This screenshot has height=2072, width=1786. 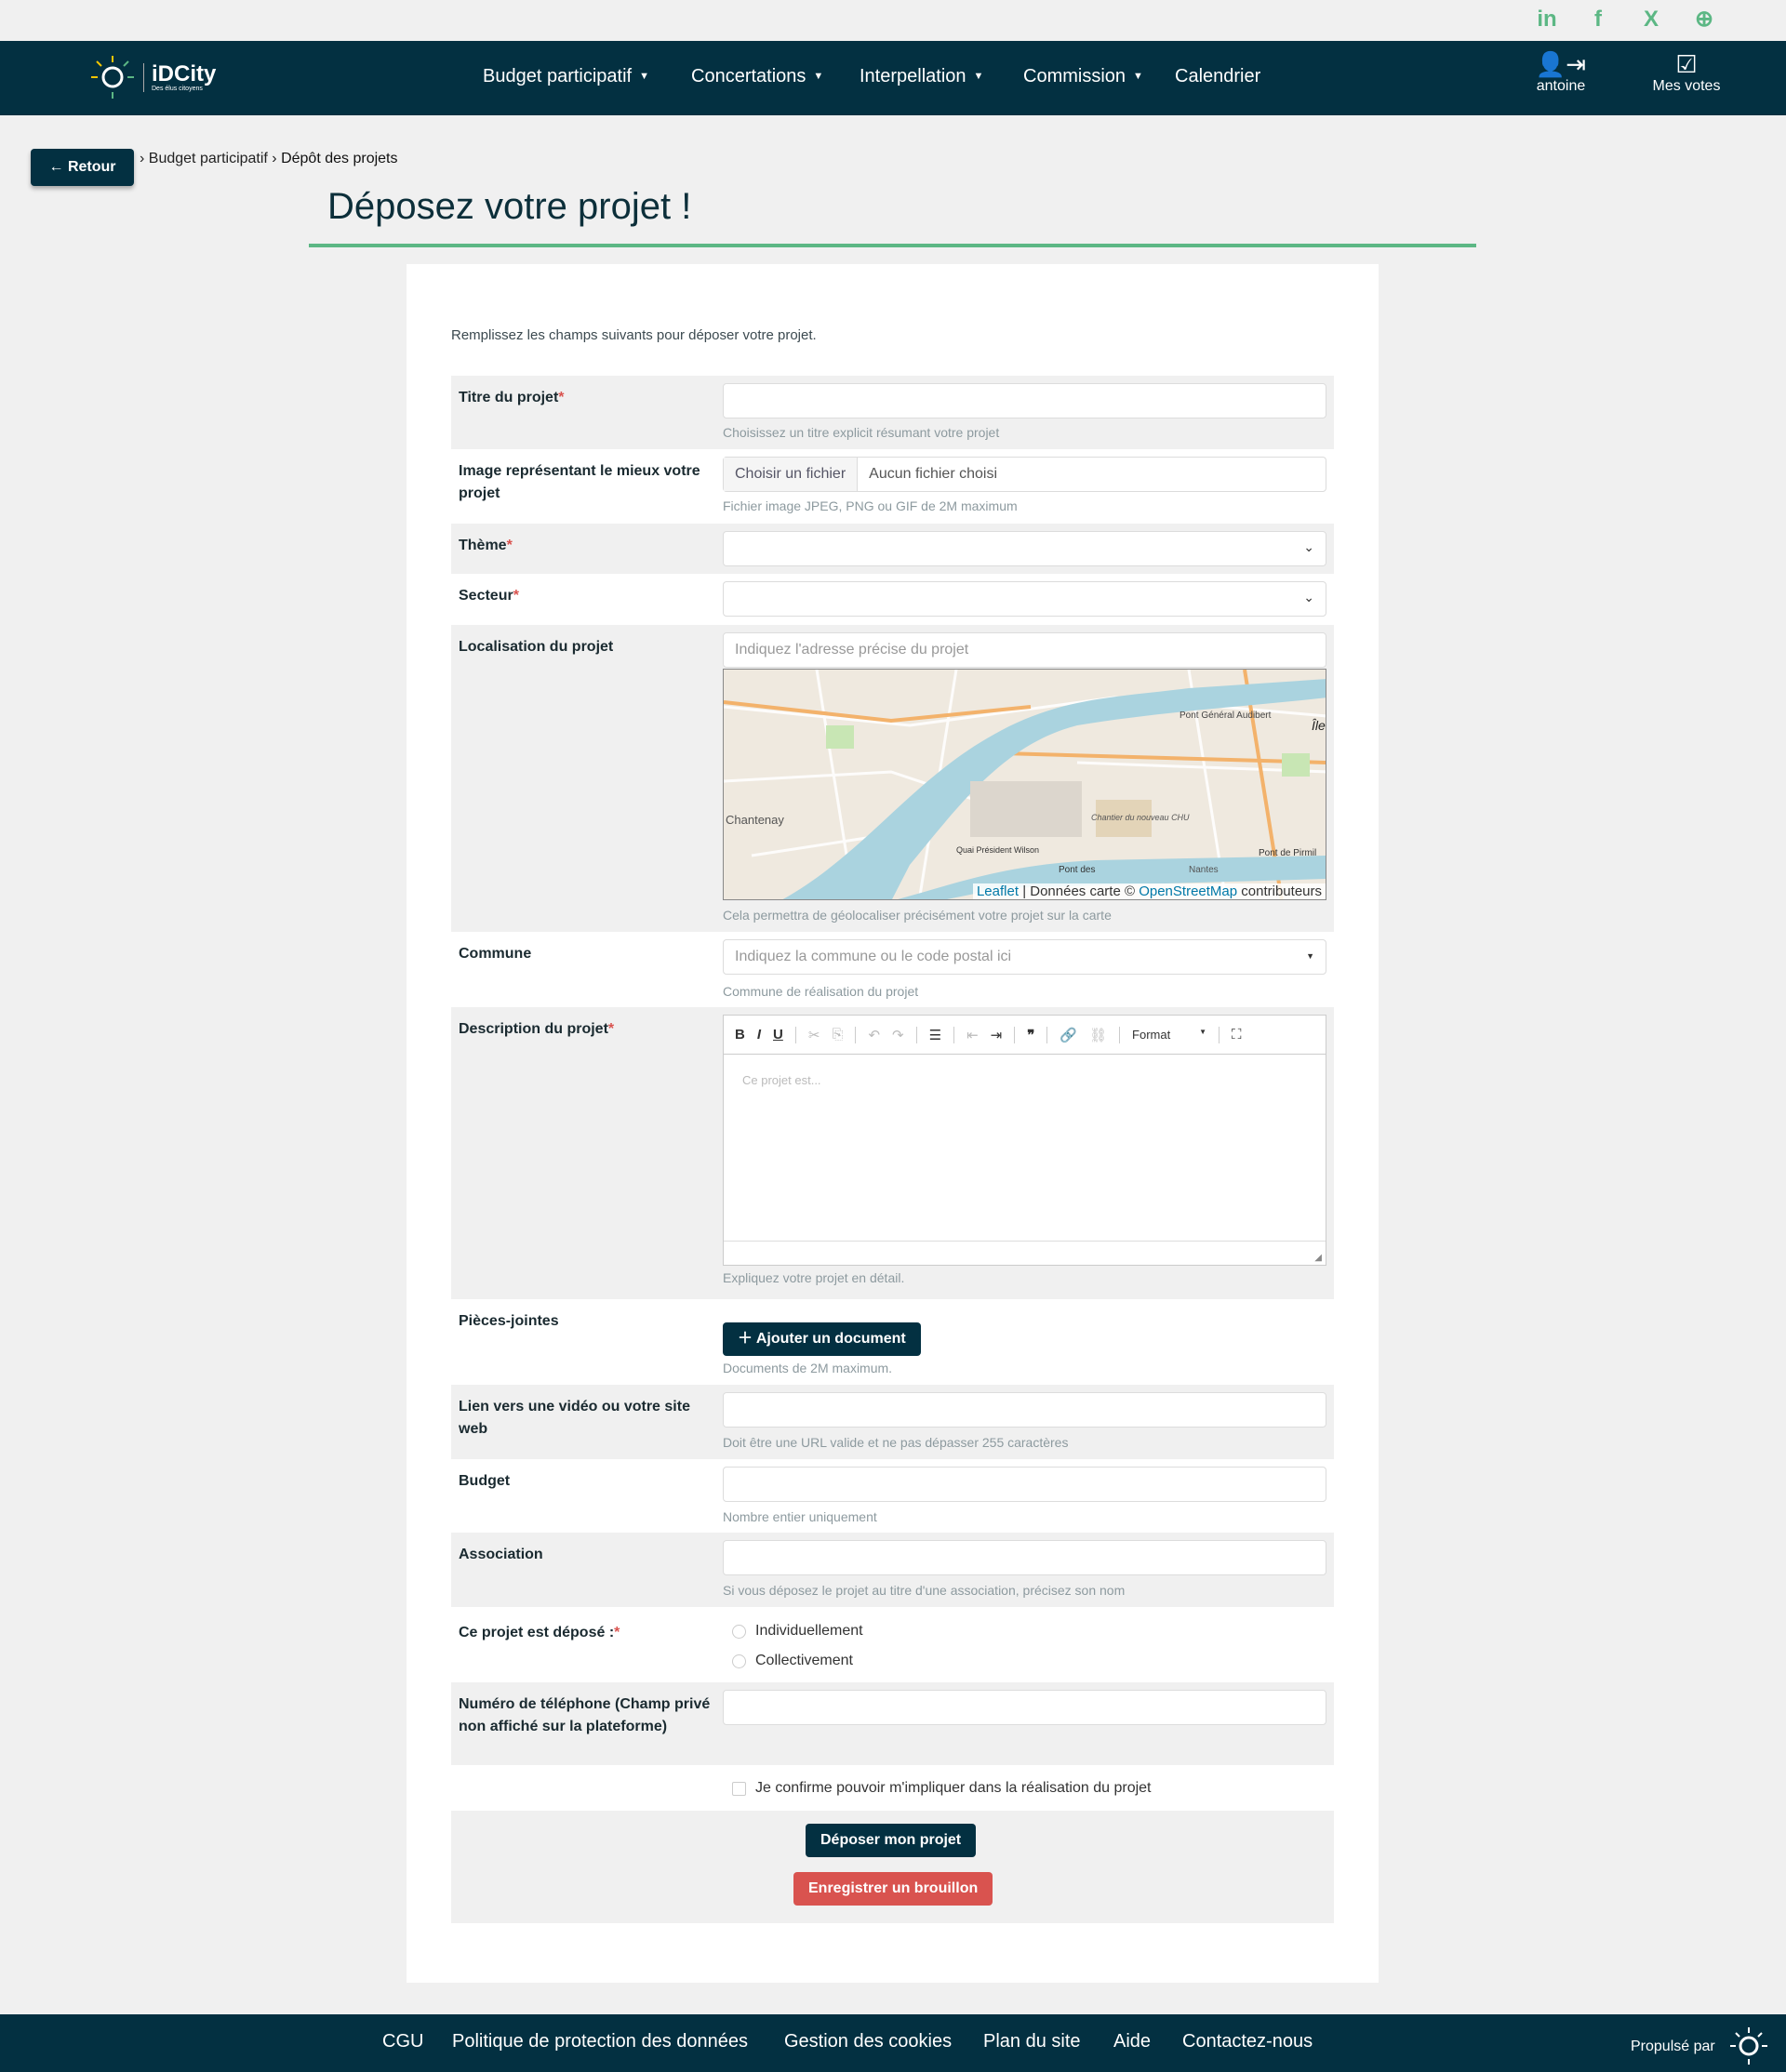 What do you see at coordinates (1598, 19) in the screenshot?
I see `facebook-icon: f` at bounding box center [1598, 19].